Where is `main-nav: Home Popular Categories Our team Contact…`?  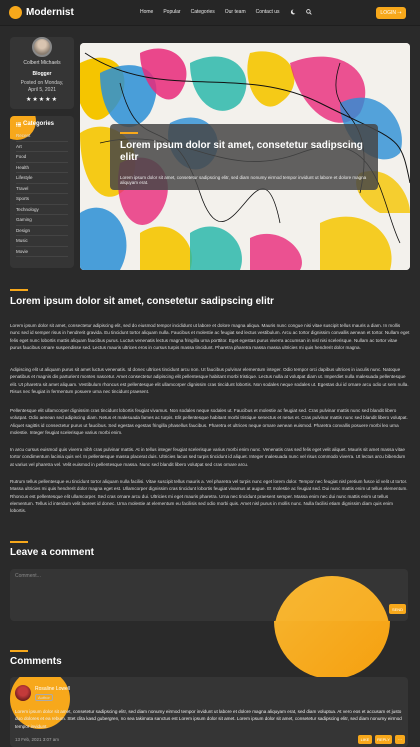 main-nav: Home Popular Categories Our team Contact… is located at coordinates (231, 13).